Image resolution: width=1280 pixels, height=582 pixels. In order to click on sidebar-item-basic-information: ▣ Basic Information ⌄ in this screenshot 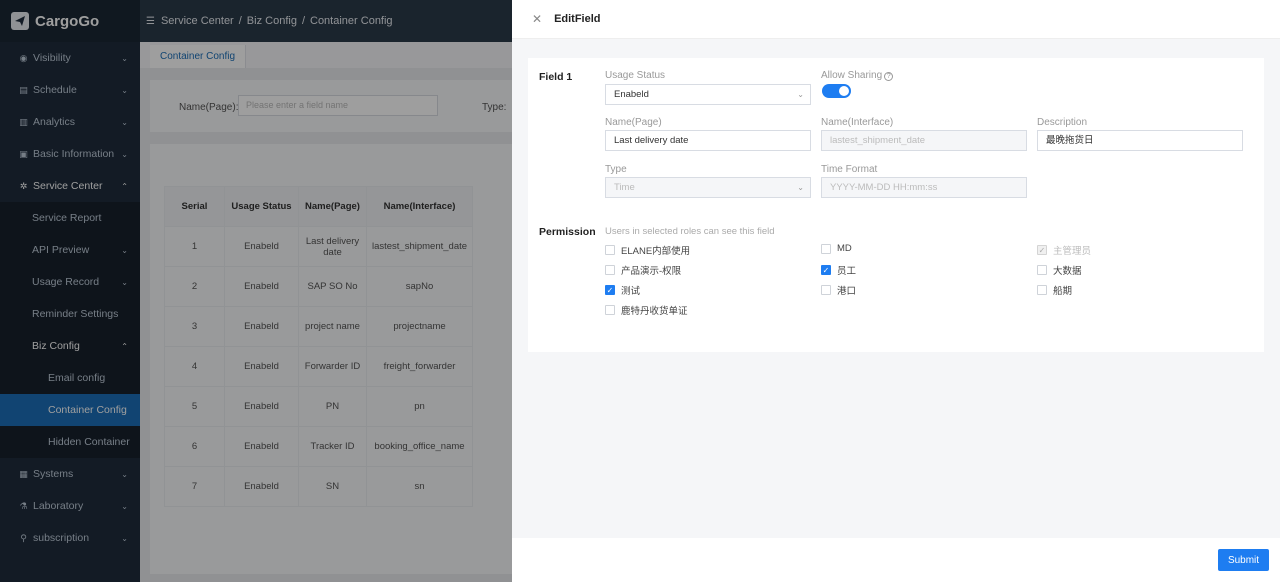, I will do `click(70, 154)`.